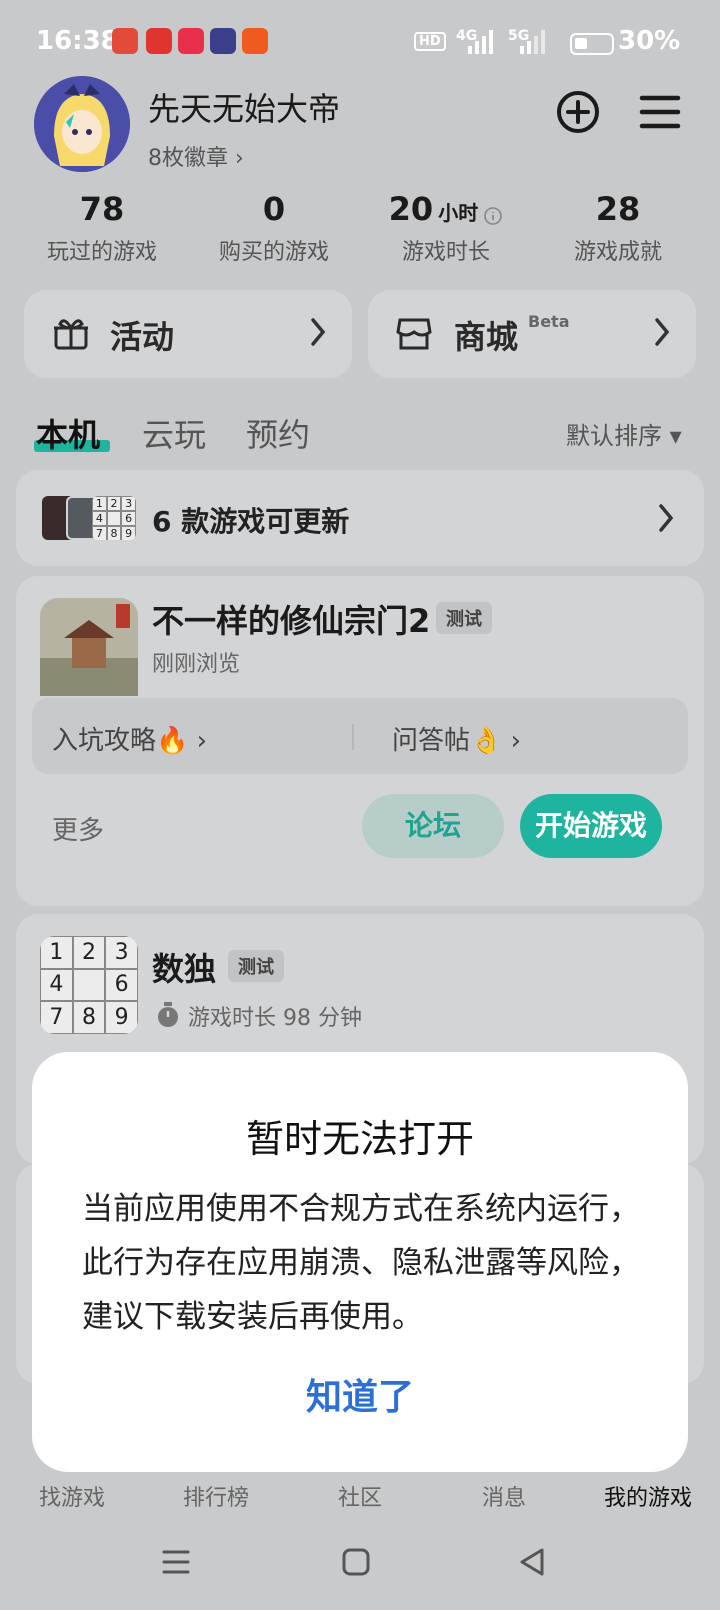  I want to click on stat-label: 购买的游戏, so click(273, 252).